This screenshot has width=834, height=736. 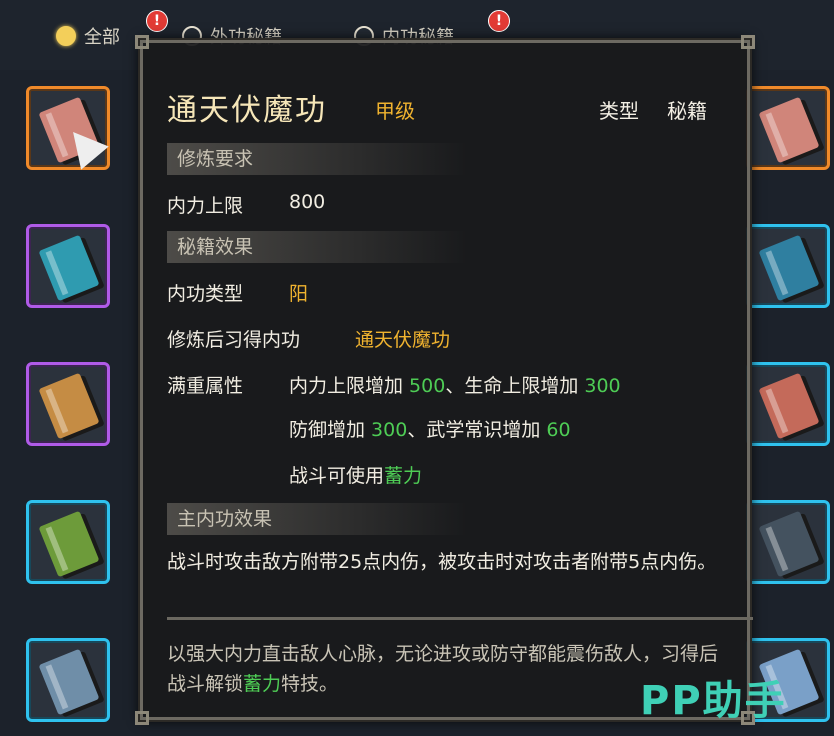 What do you see at coordinates (205, 206) in the screenshot?
I see `req-label: 内力上限` at bounding box center [205, 206].